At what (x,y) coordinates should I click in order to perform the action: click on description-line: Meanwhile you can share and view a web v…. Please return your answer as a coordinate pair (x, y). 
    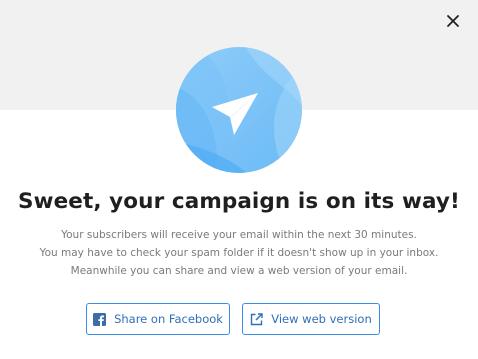
    Looking at the image, I should click on (239, 271).